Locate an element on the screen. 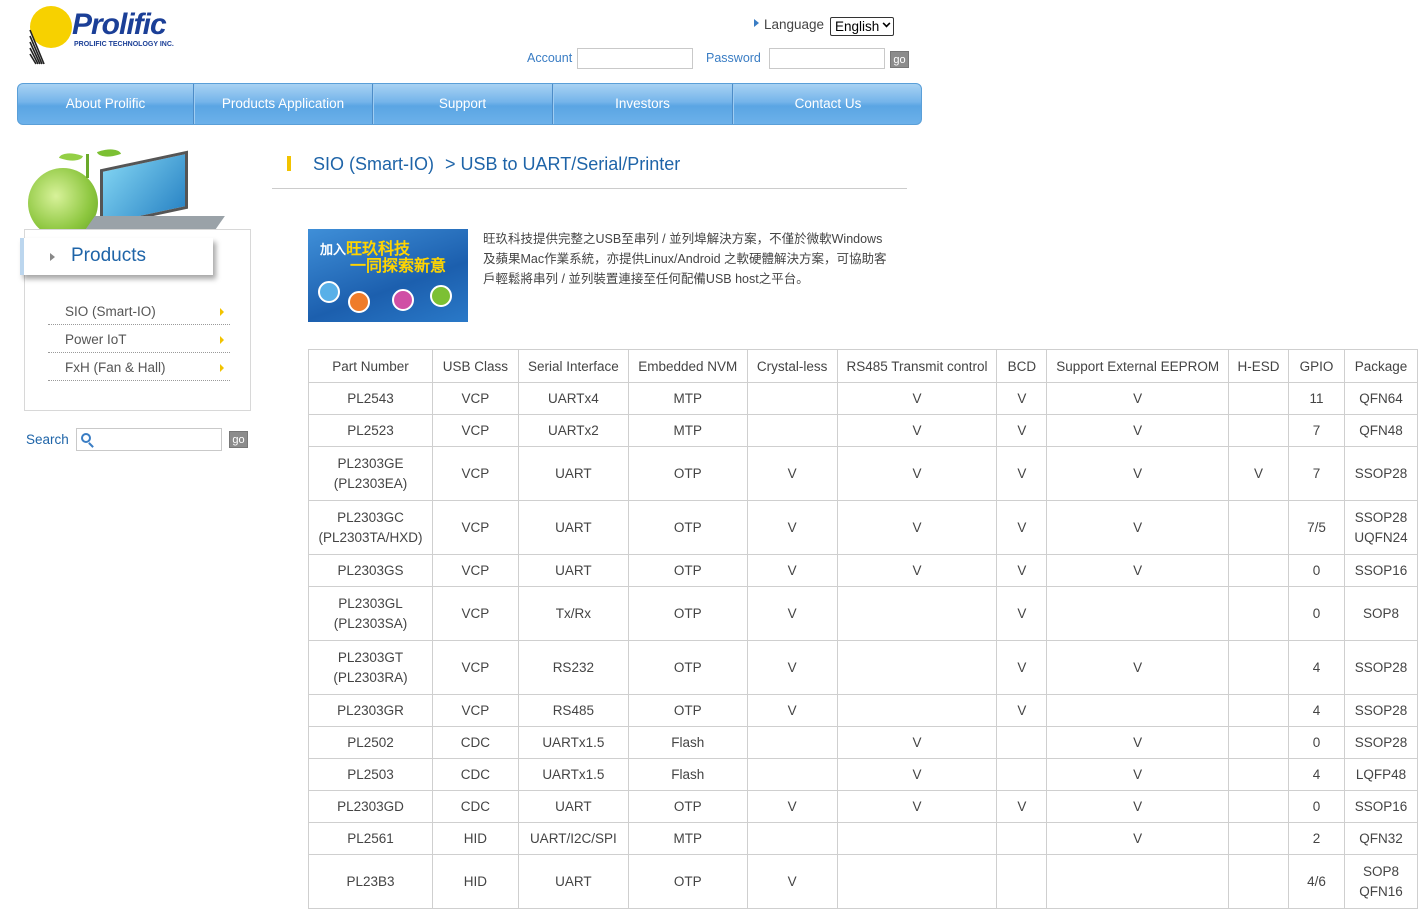 The image size is (1419, 910). table-cell-part: PL2303GL (PL2303SA) is located at coordinates (370, 613).